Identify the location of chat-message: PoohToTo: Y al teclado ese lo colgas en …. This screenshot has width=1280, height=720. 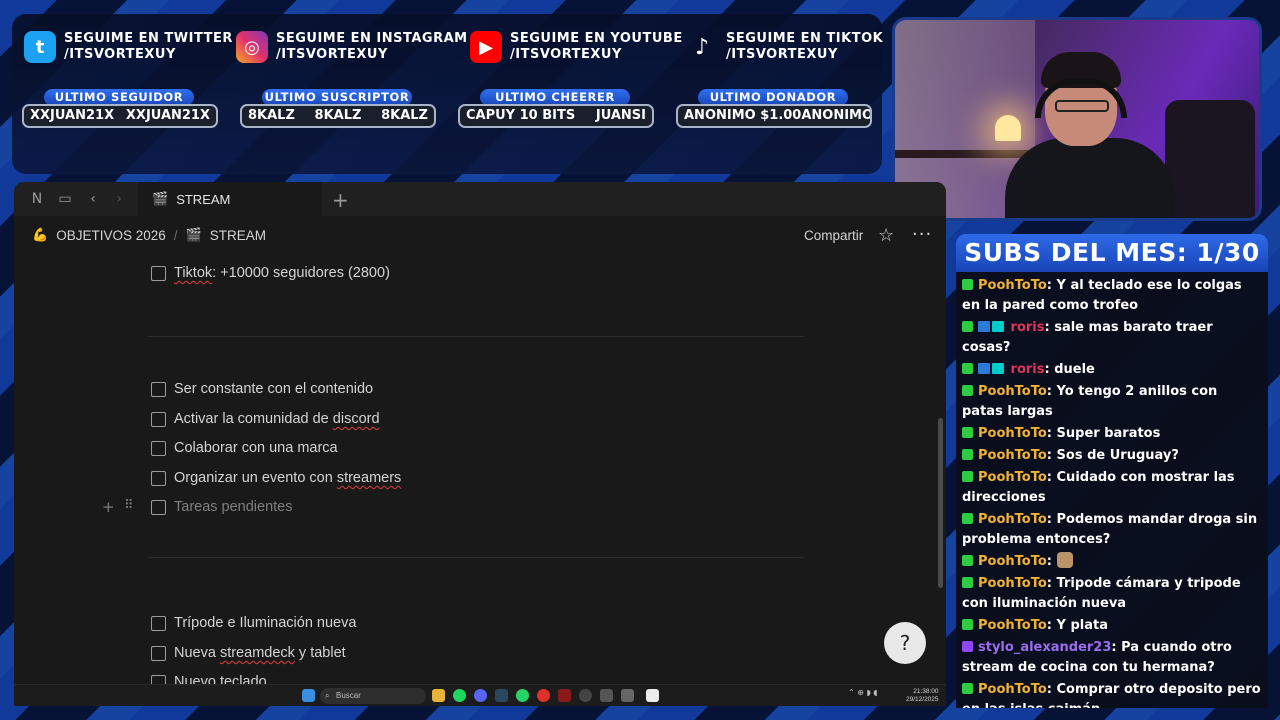
(1112, 296).